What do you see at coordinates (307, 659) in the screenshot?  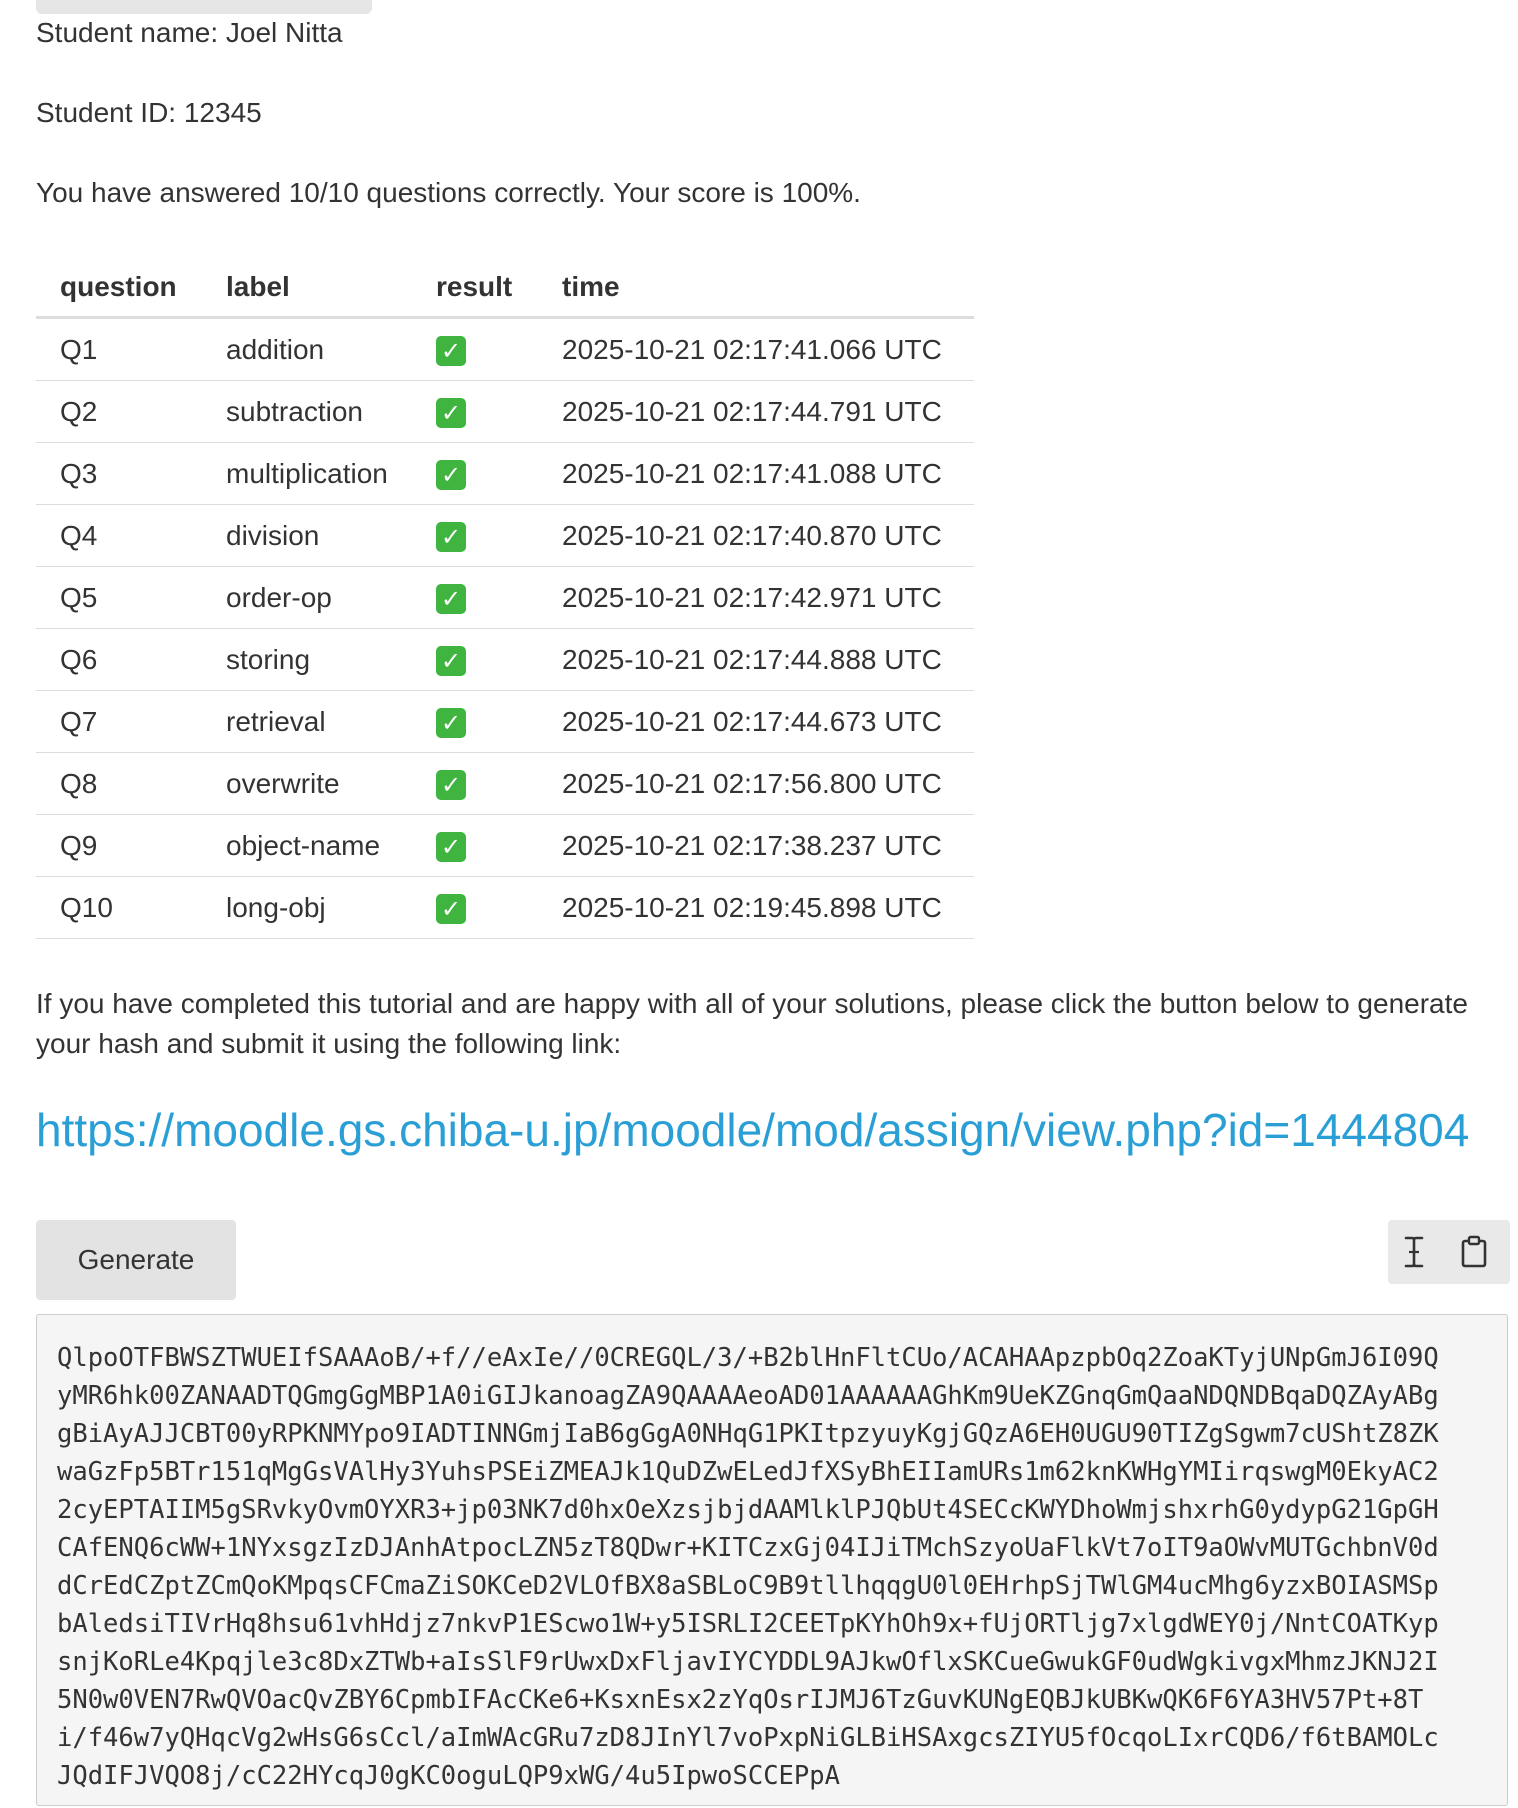 I see `label-cell: storing` at bounding box center [307, 659].